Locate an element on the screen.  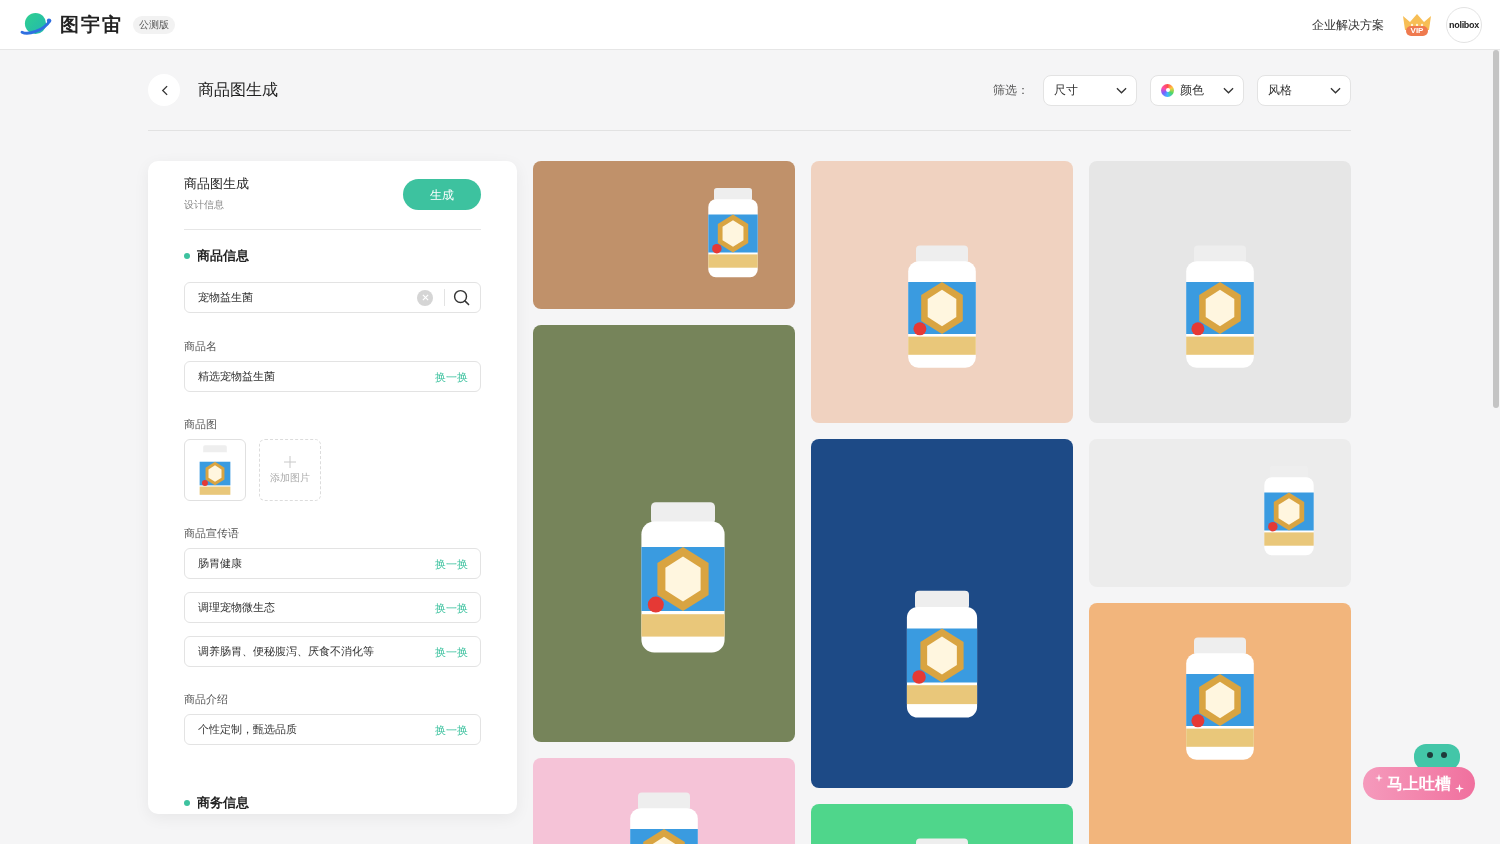
product-thumbnail is located at coordinates (215, 470).